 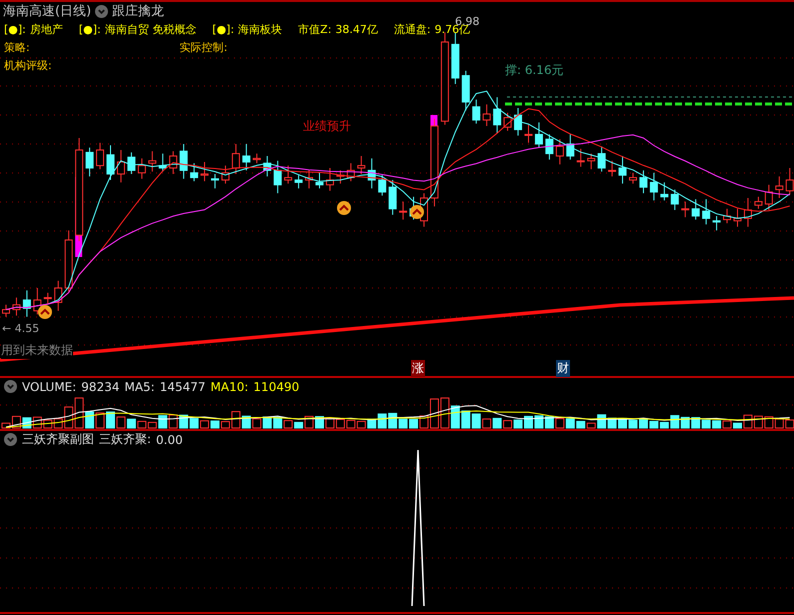 I want to click on info-label: 实际控制:, so click(x=204, y=47).